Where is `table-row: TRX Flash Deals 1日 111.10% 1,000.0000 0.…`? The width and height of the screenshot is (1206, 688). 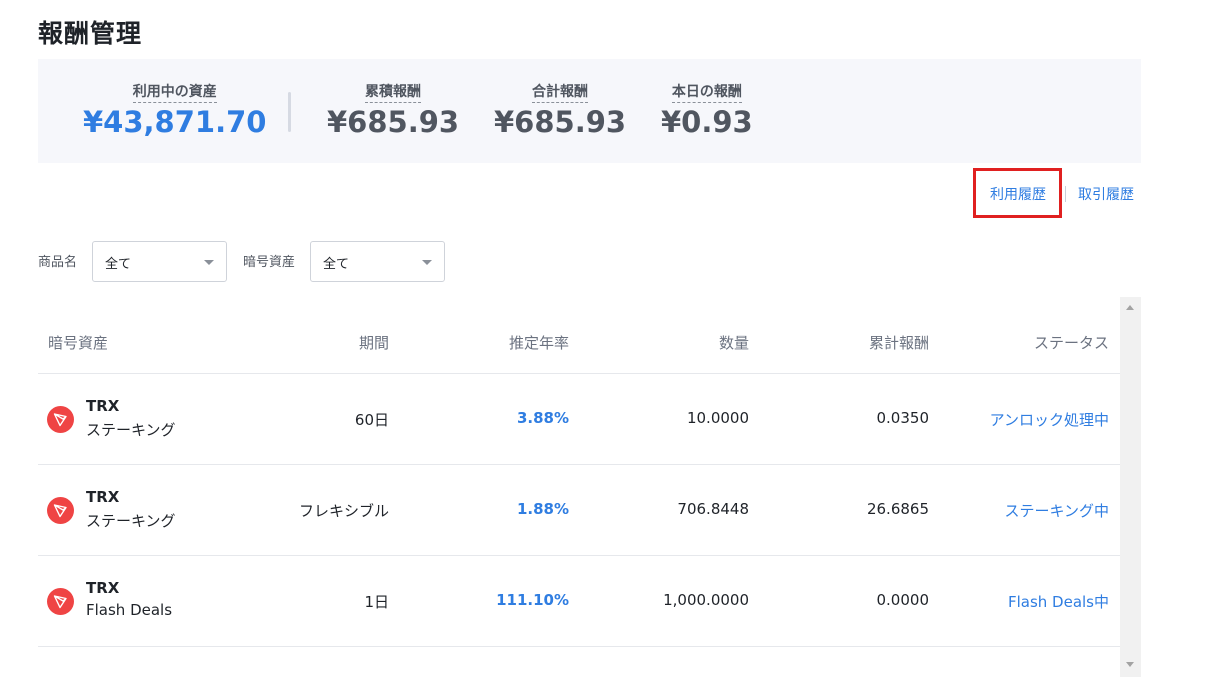
table-row: TRX Flash Deals 1日 111.10% 1,000.0000 0.… is located at coordinates (579, 601).